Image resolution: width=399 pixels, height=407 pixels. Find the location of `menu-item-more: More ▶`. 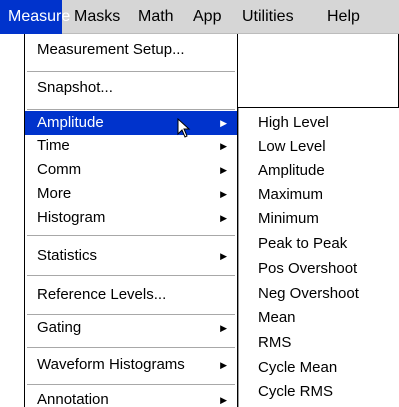

menu-item-more: More ▶ is located at coordinates (131, 194).